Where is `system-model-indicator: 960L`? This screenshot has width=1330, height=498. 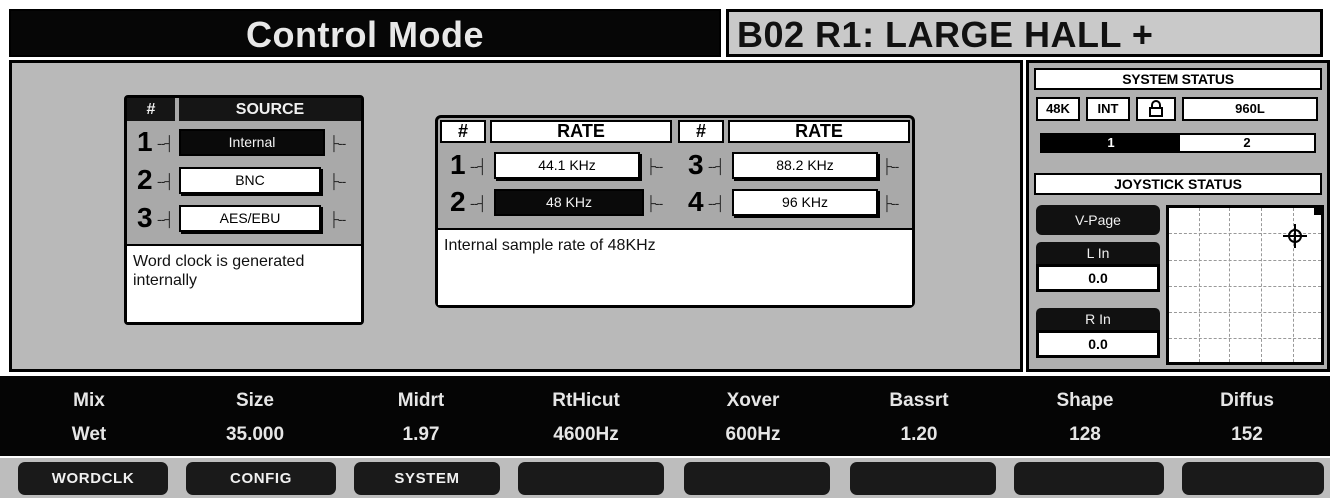 system-model-indicator: 960L is located at coordinates (1250, 109).